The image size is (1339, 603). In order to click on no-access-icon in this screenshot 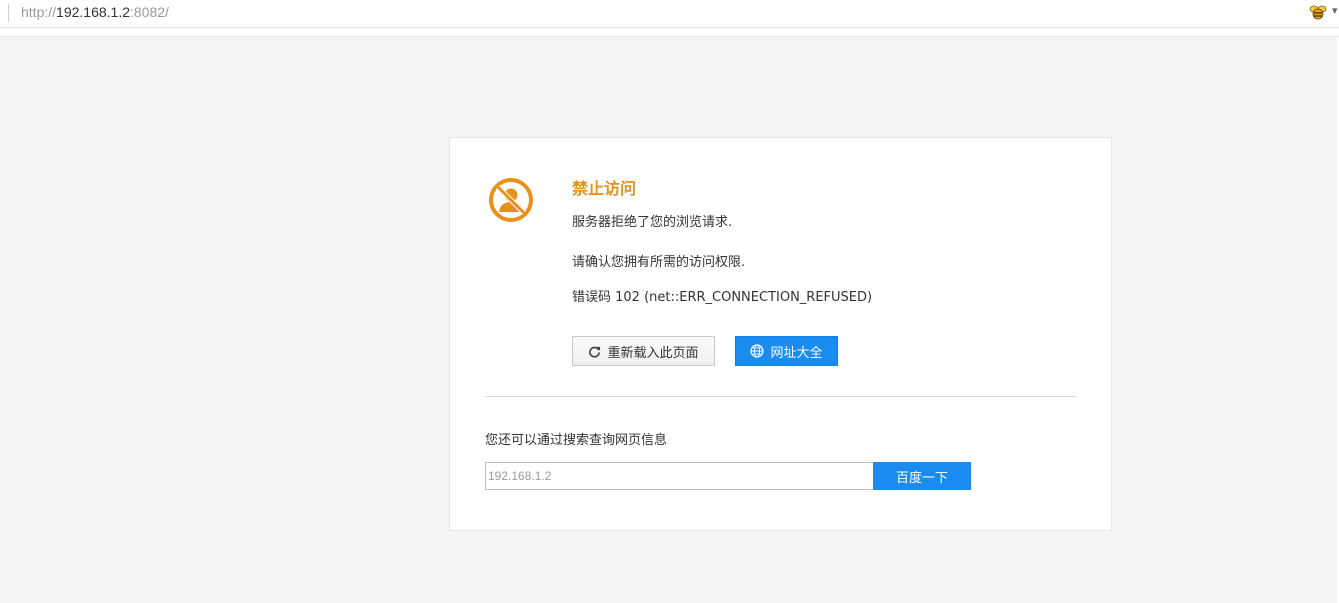, I will do `click(511, 200)`.